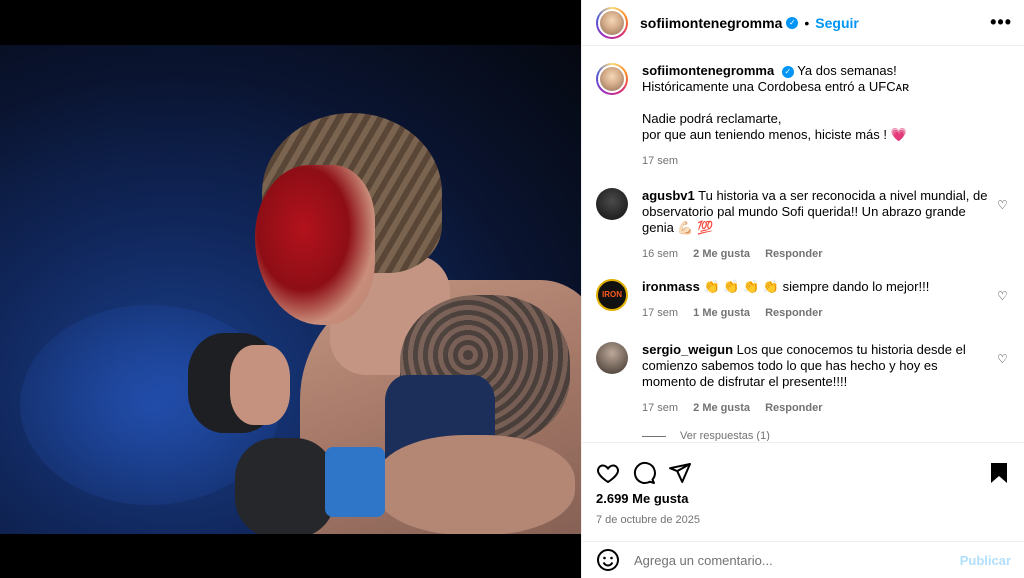 This screenshot has width=1024, height=578. I want to click on emoji-icon, so click(608, 560).